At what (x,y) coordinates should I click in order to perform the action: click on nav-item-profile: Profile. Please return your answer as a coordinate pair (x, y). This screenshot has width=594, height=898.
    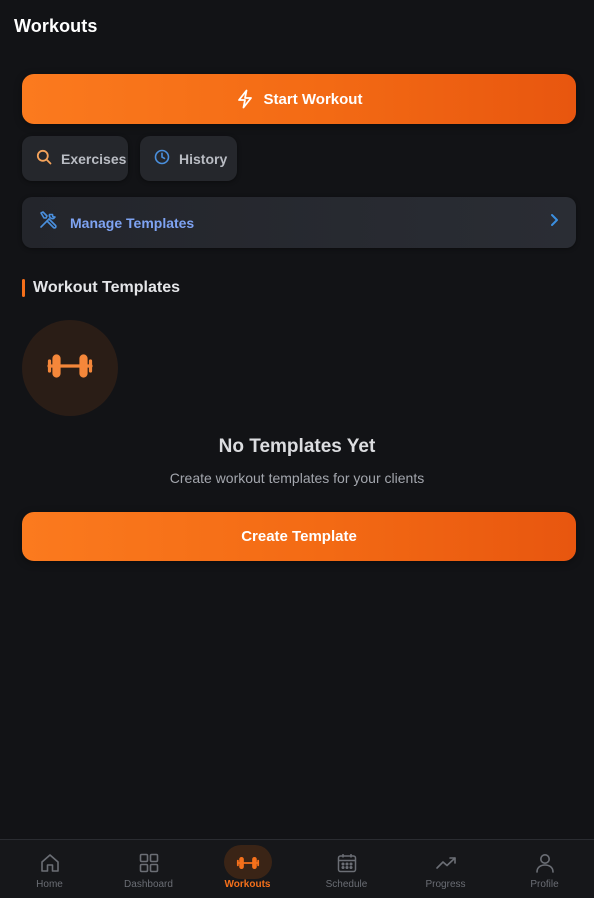
    Looking at the image, I should click on (544, 869).